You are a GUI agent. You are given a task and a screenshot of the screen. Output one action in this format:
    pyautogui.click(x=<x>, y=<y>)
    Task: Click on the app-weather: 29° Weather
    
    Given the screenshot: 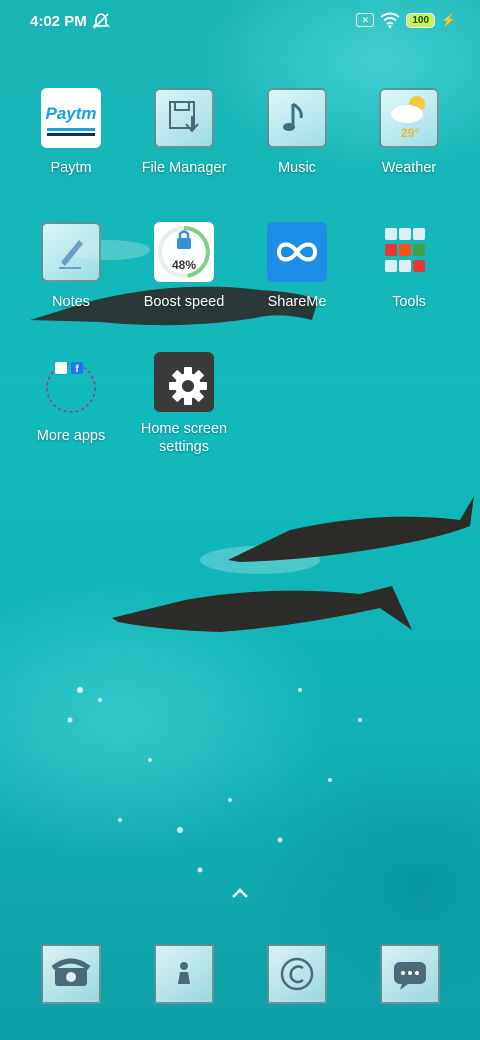 What is the action you would take?
    pyautogui.click(x=409, y=132)
    